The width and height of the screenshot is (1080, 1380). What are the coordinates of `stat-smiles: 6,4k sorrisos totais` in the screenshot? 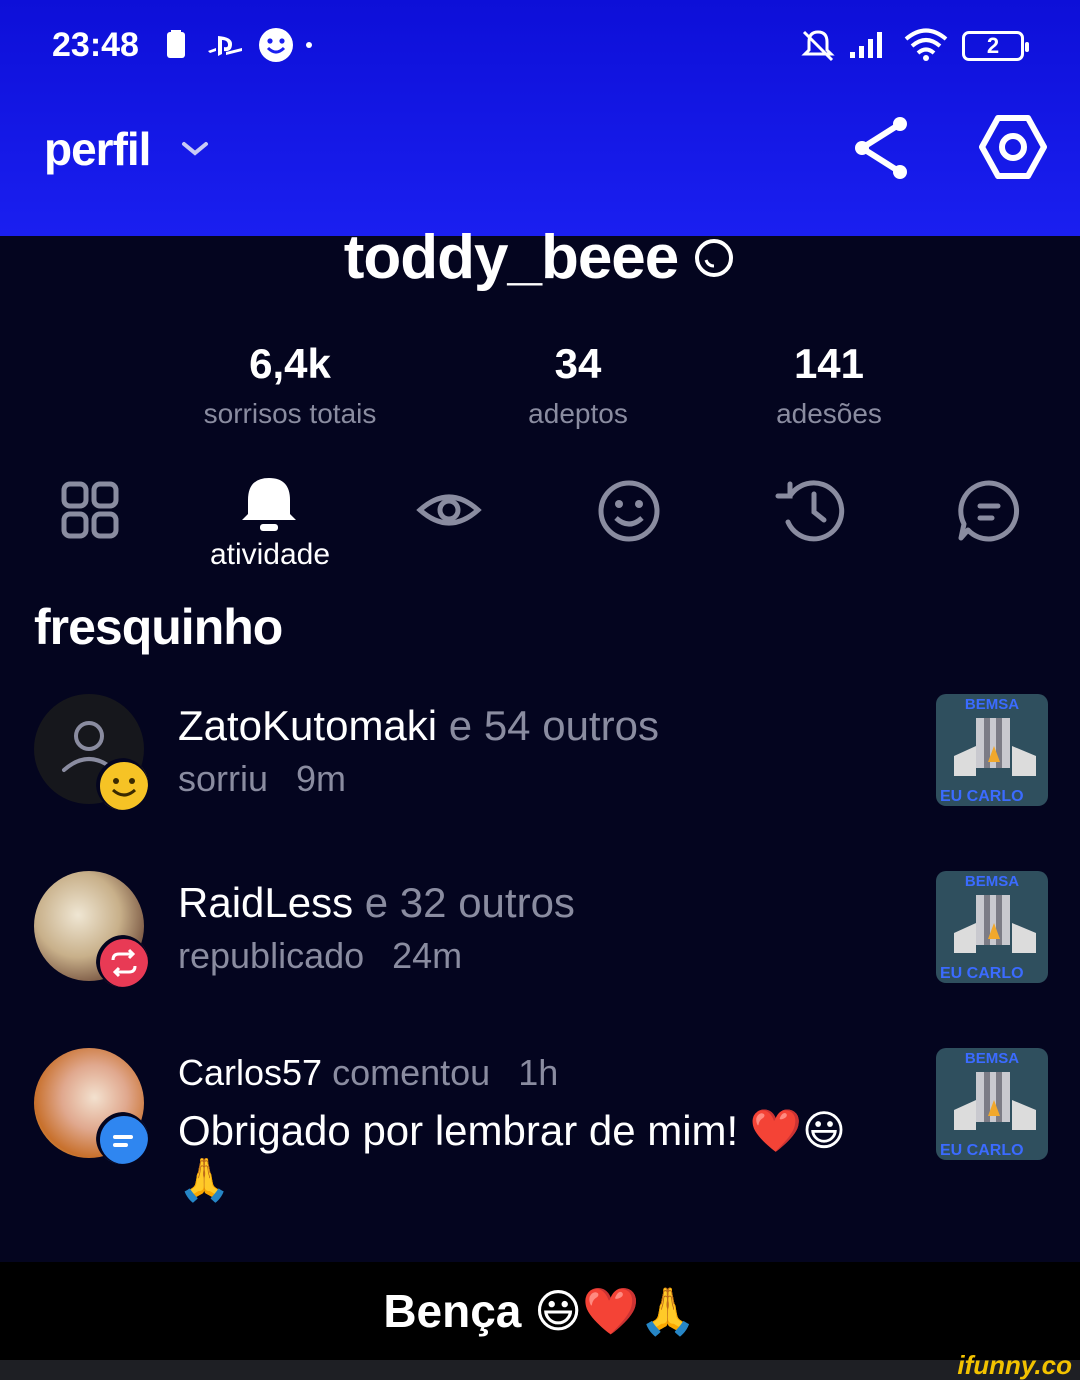 It's located at (290, 385).